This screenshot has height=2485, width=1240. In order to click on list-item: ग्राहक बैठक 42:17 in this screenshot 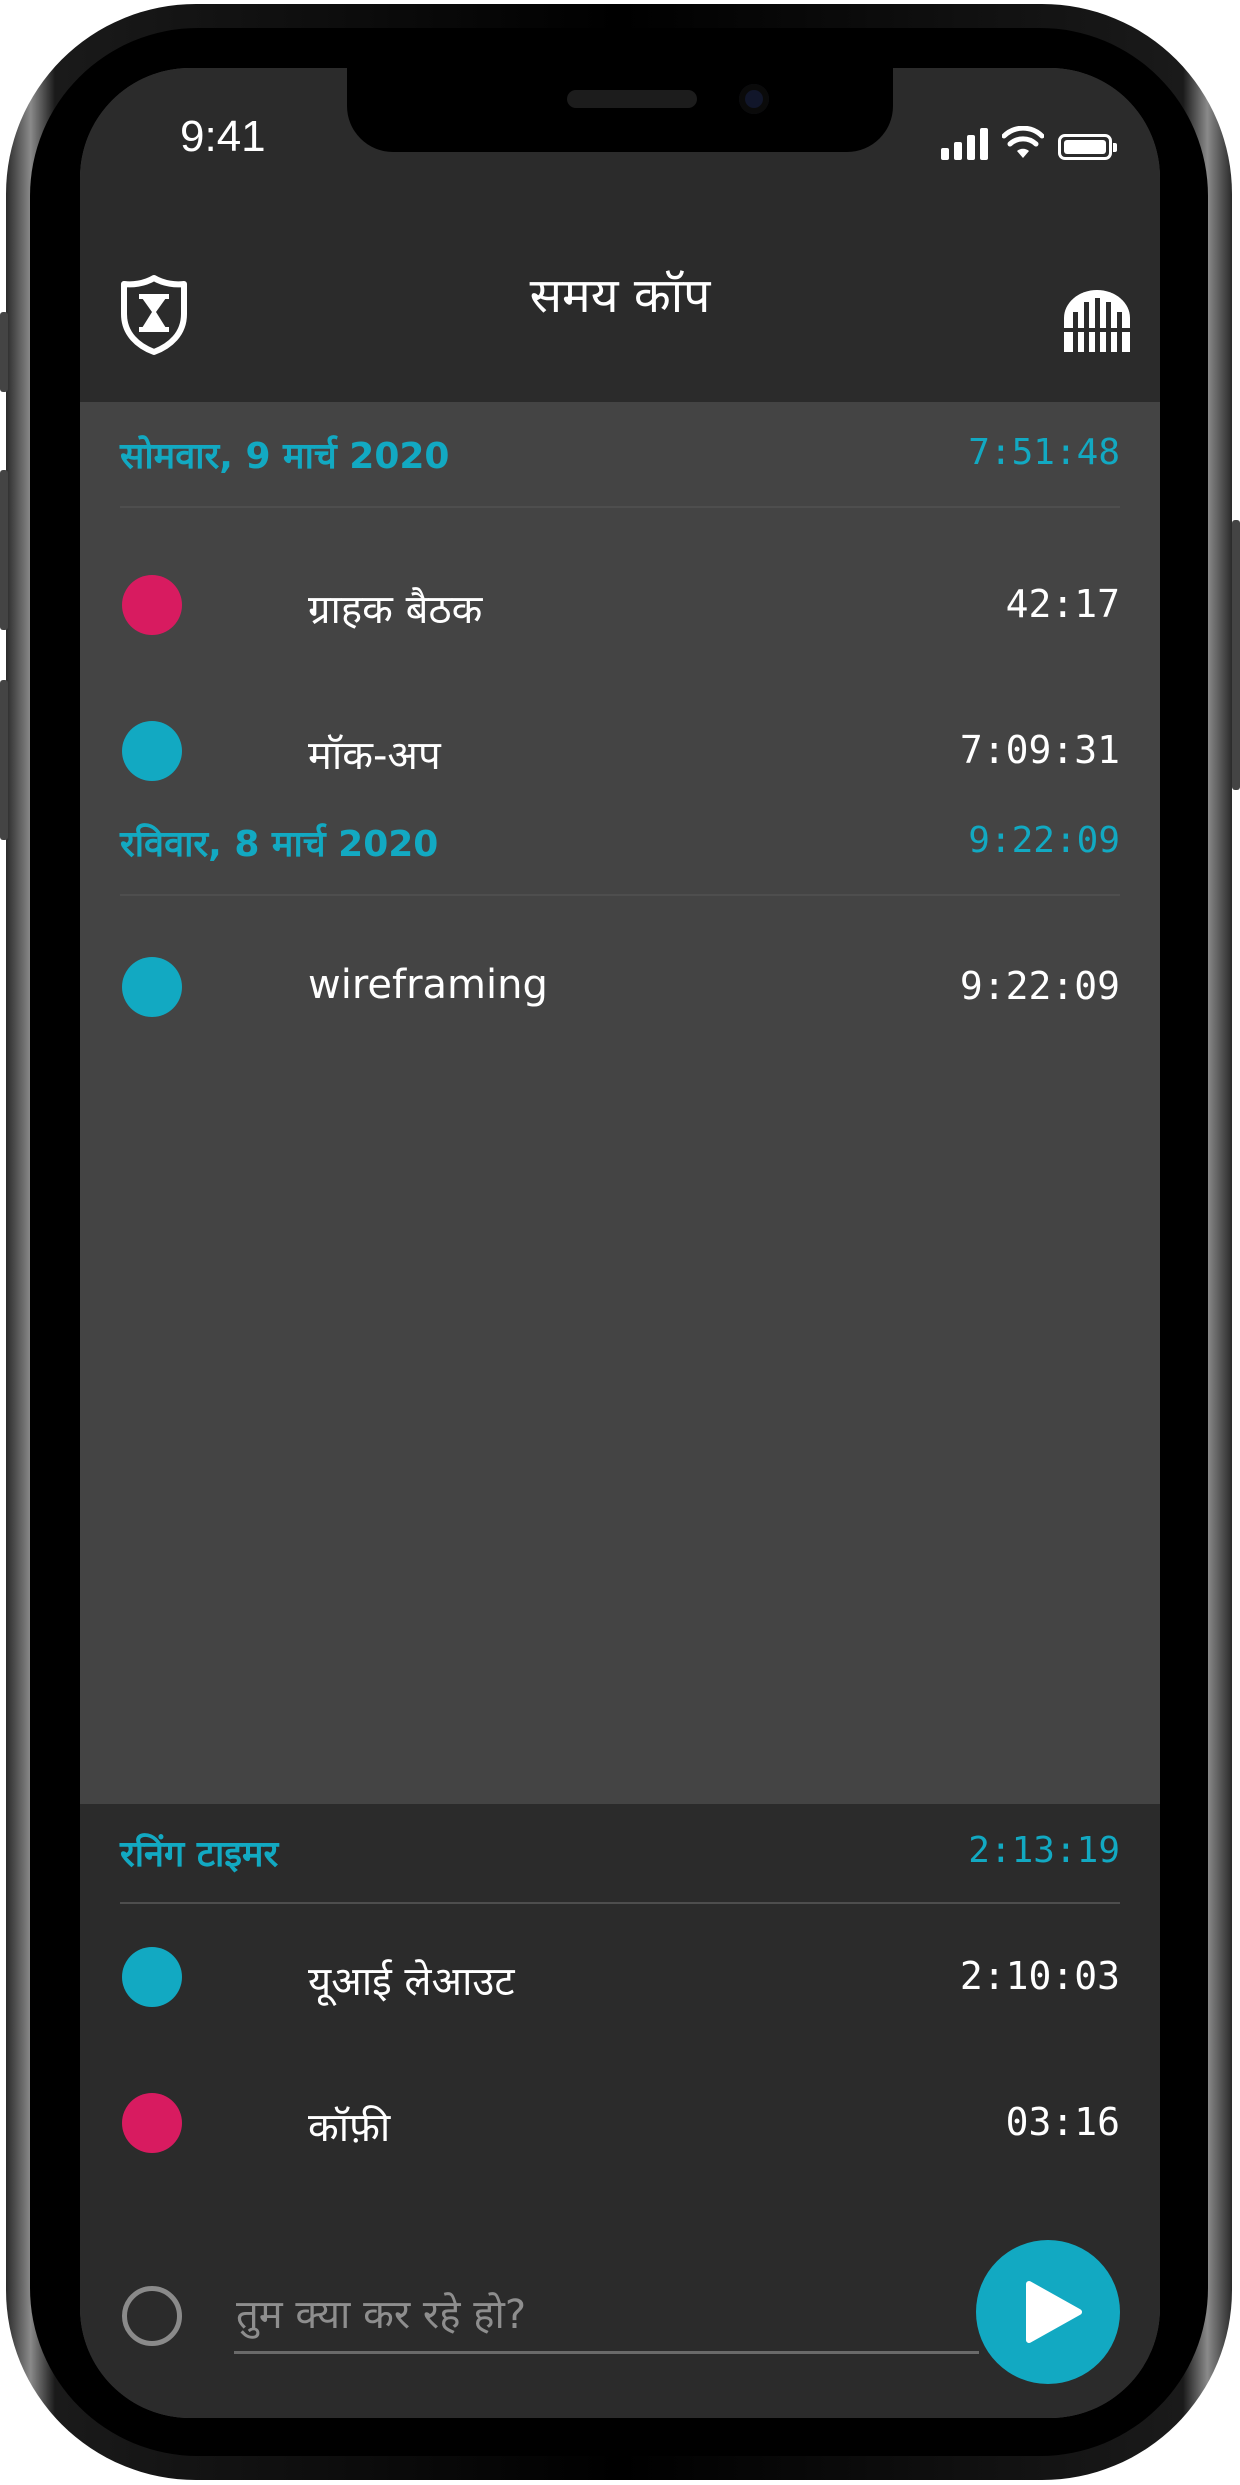, I will do `click(620, 605)`.